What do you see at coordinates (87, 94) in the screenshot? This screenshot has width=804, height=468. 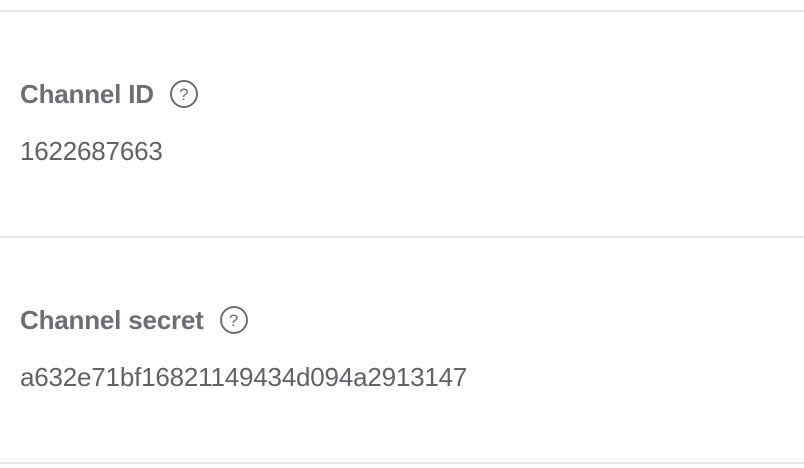 I see `channel-id-label: Channel ID` at bounding box center [87, 94].